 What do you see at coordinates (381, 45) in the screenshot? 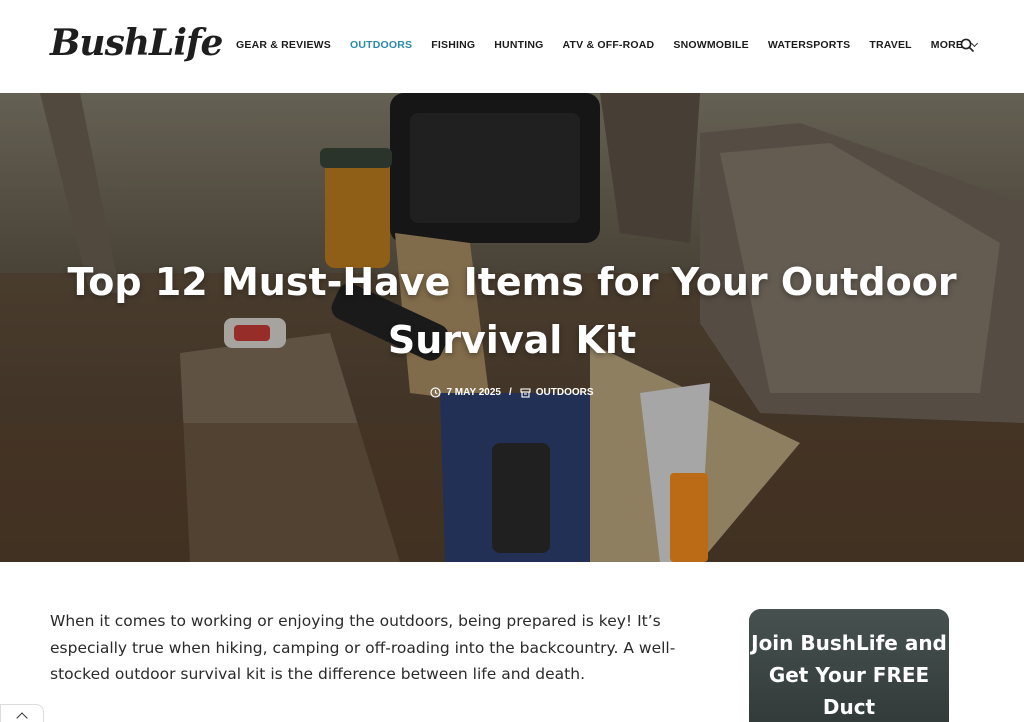
I see `nav-item-outdoors: OUTDOORS` at bounding box center [381, 45].